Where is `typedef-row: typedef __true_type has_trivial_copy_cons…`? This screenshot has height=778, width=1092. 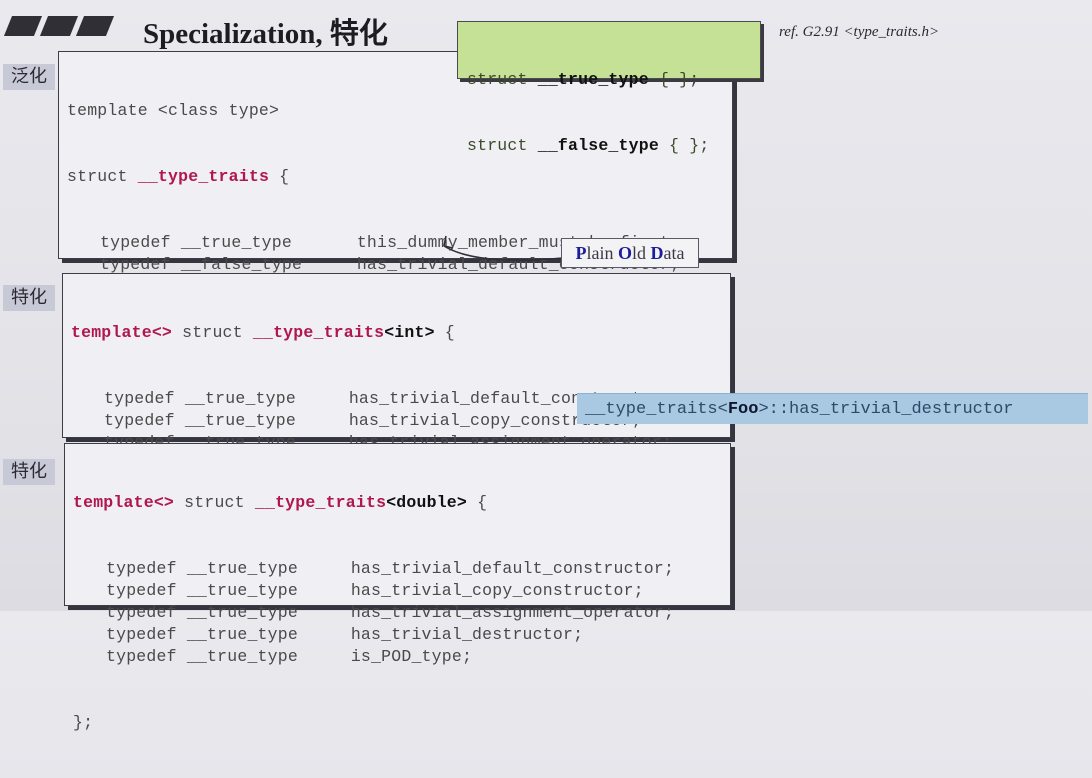 typedef-row: typedef __true_type has_trivial_copy_cons… is located at coordinates (375, 590).